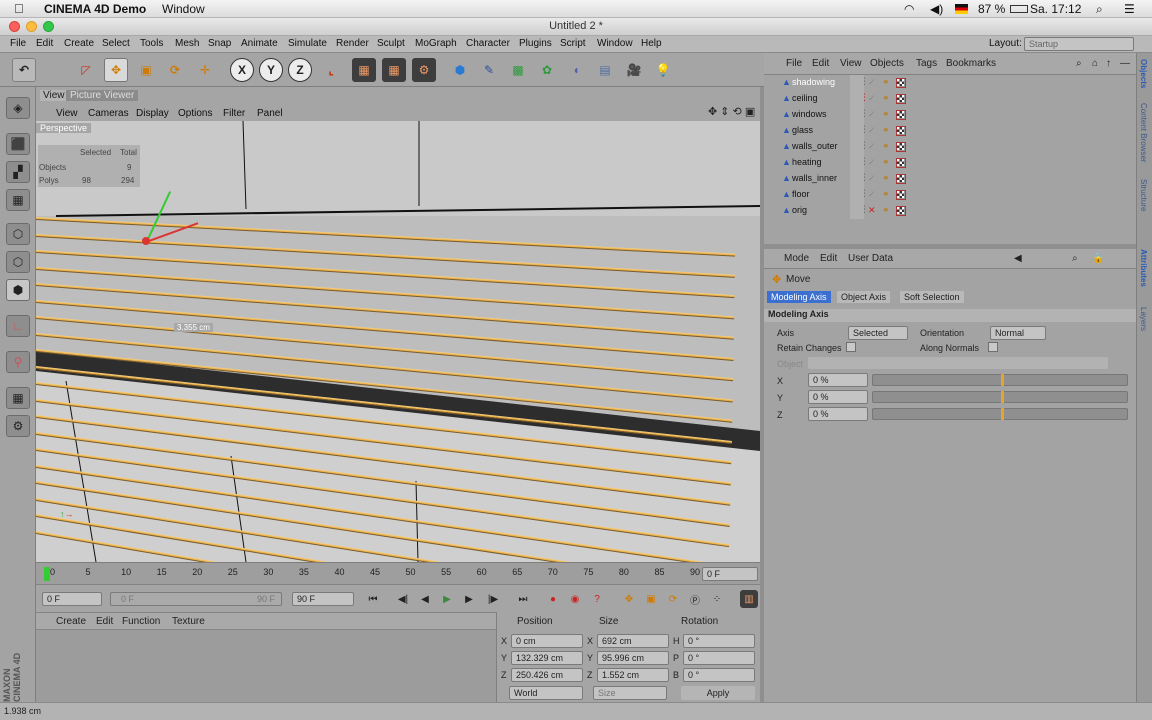 The width and height of the screenshot is (1152, 720). I want to click on menu-help: Help, so click(651, 43).